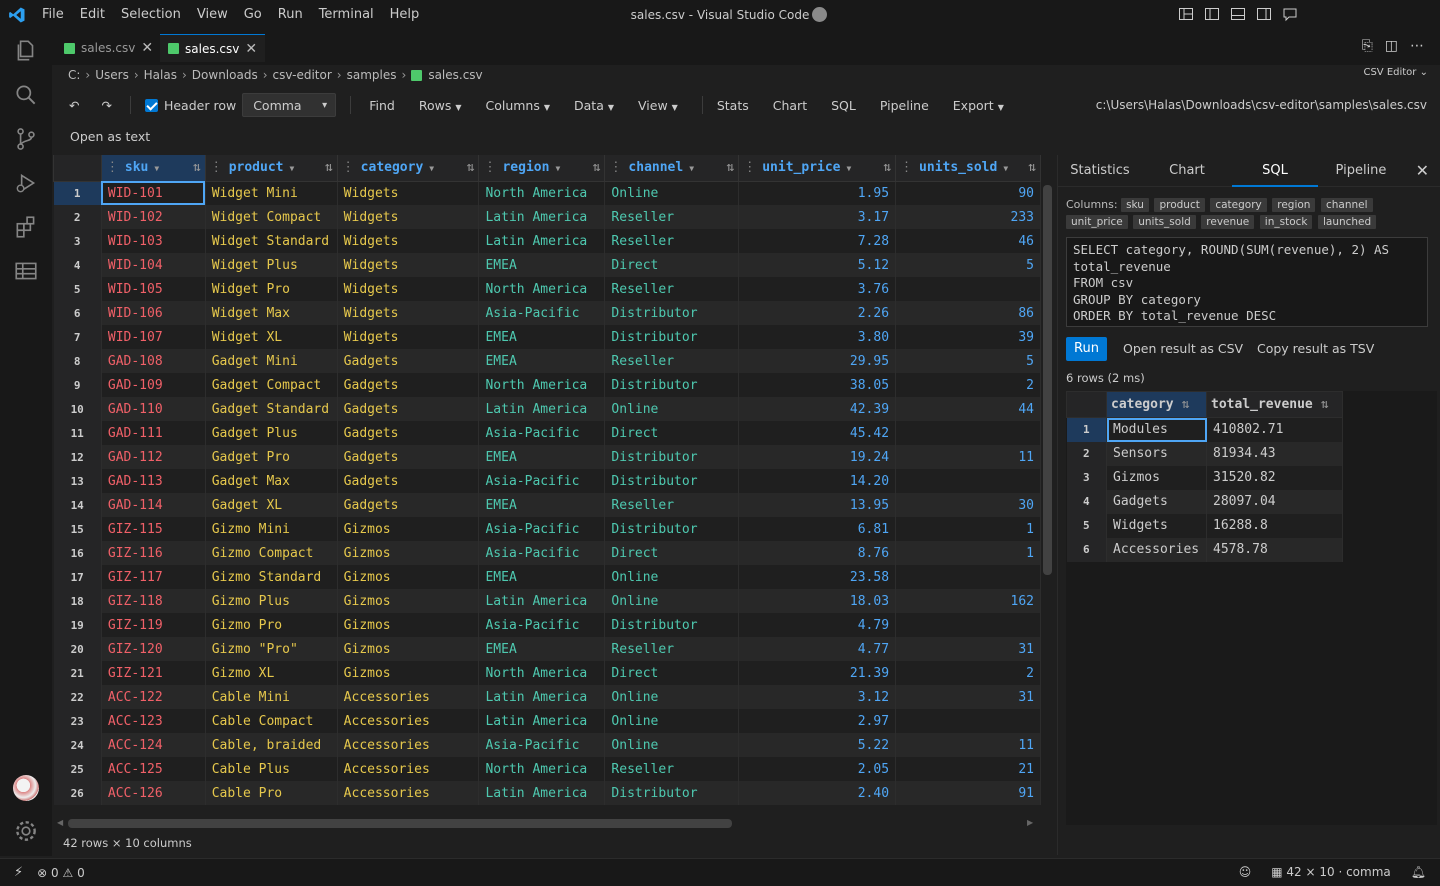 Image resolution: width=1440 pixels, height=886 pixels. What do you see at coordinates (153, 529) in the screenshot?
I see `table-cell: GIZ-115` at bounding box center [153, 529].